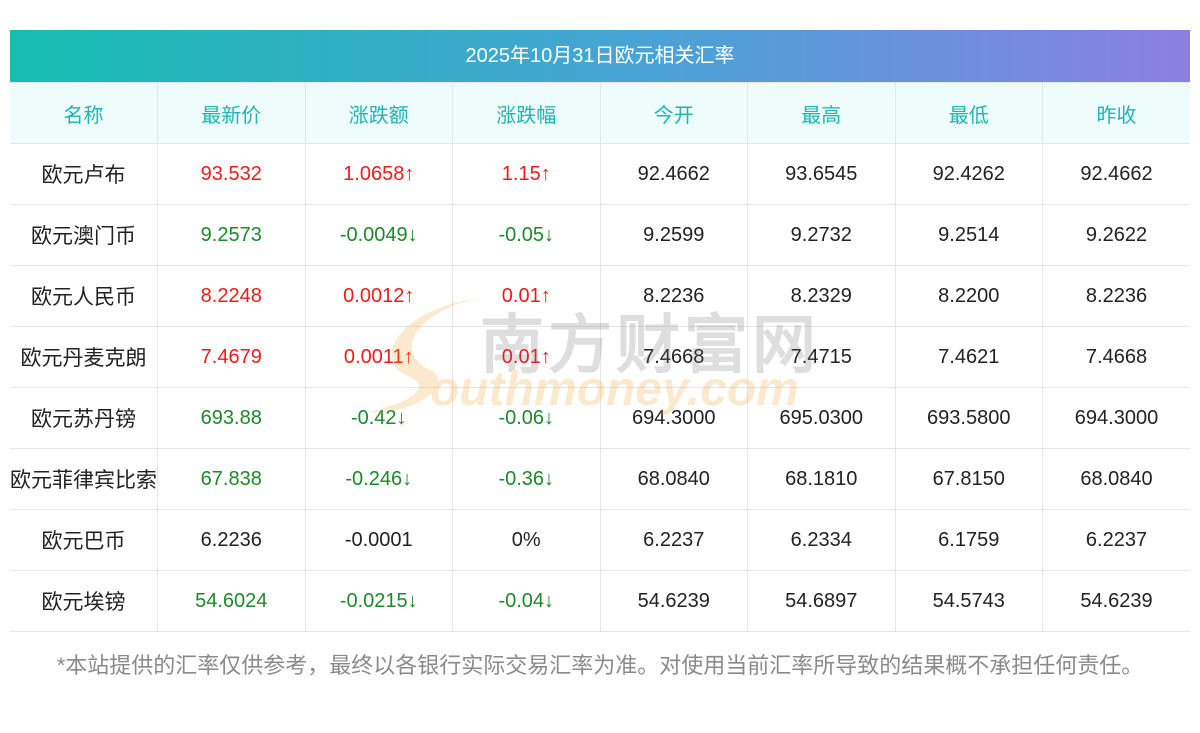  What do you see at coordinates (231, 540) in the screenshot?
I see `cell-latest: 6.2236` at bounding box center [231, 540].